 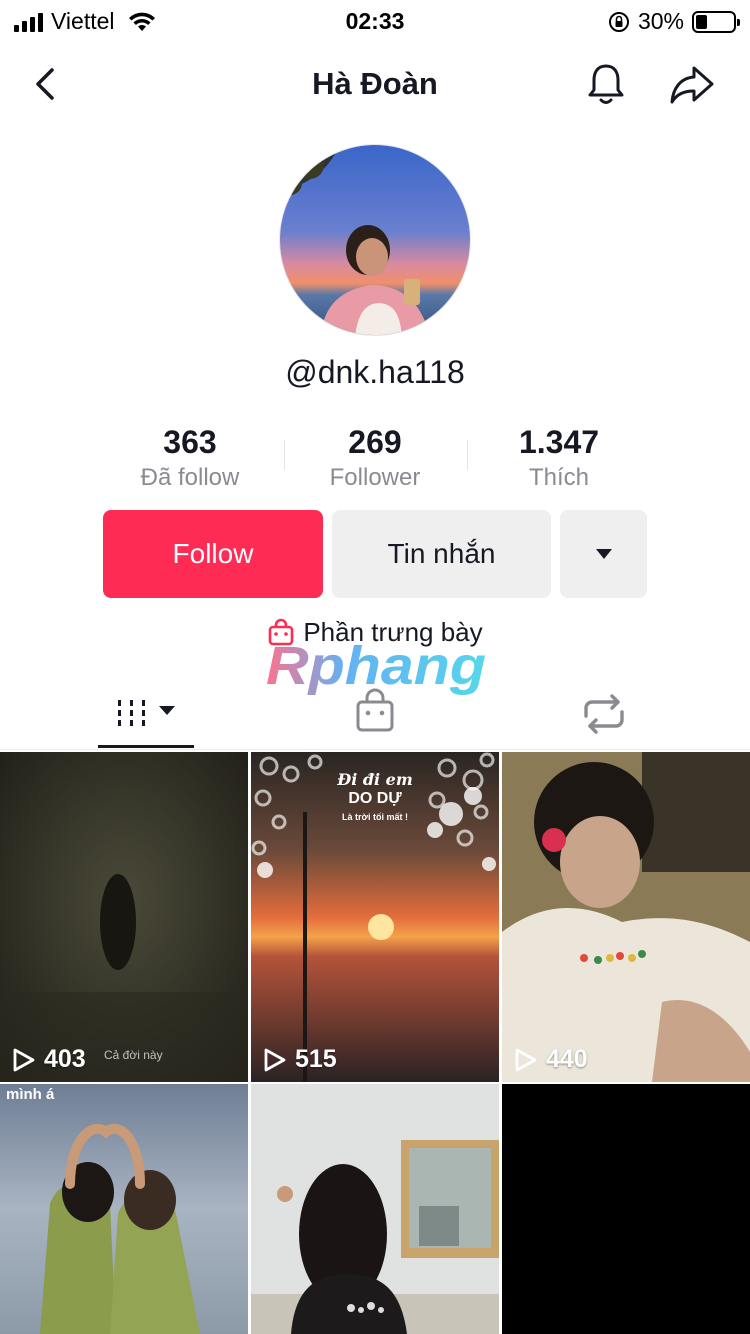 I want to click on video-thumbnail: Đi đi em DO DỰ Là trời tối mất ! 515, so click(x=375, y=917).